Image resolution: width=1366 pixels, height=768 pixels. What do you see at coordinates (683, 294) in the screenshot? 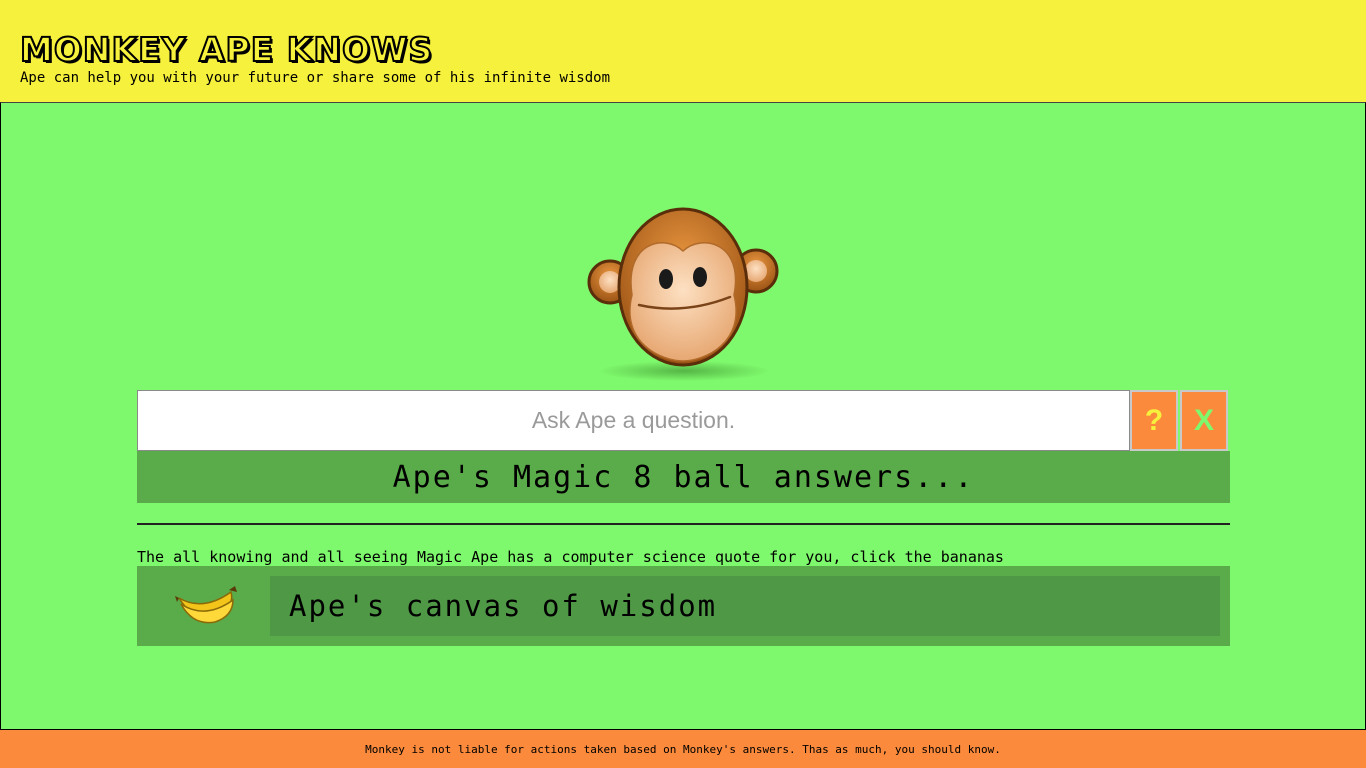
I see `monkey-face-icon` at bounding box center [683, 294].